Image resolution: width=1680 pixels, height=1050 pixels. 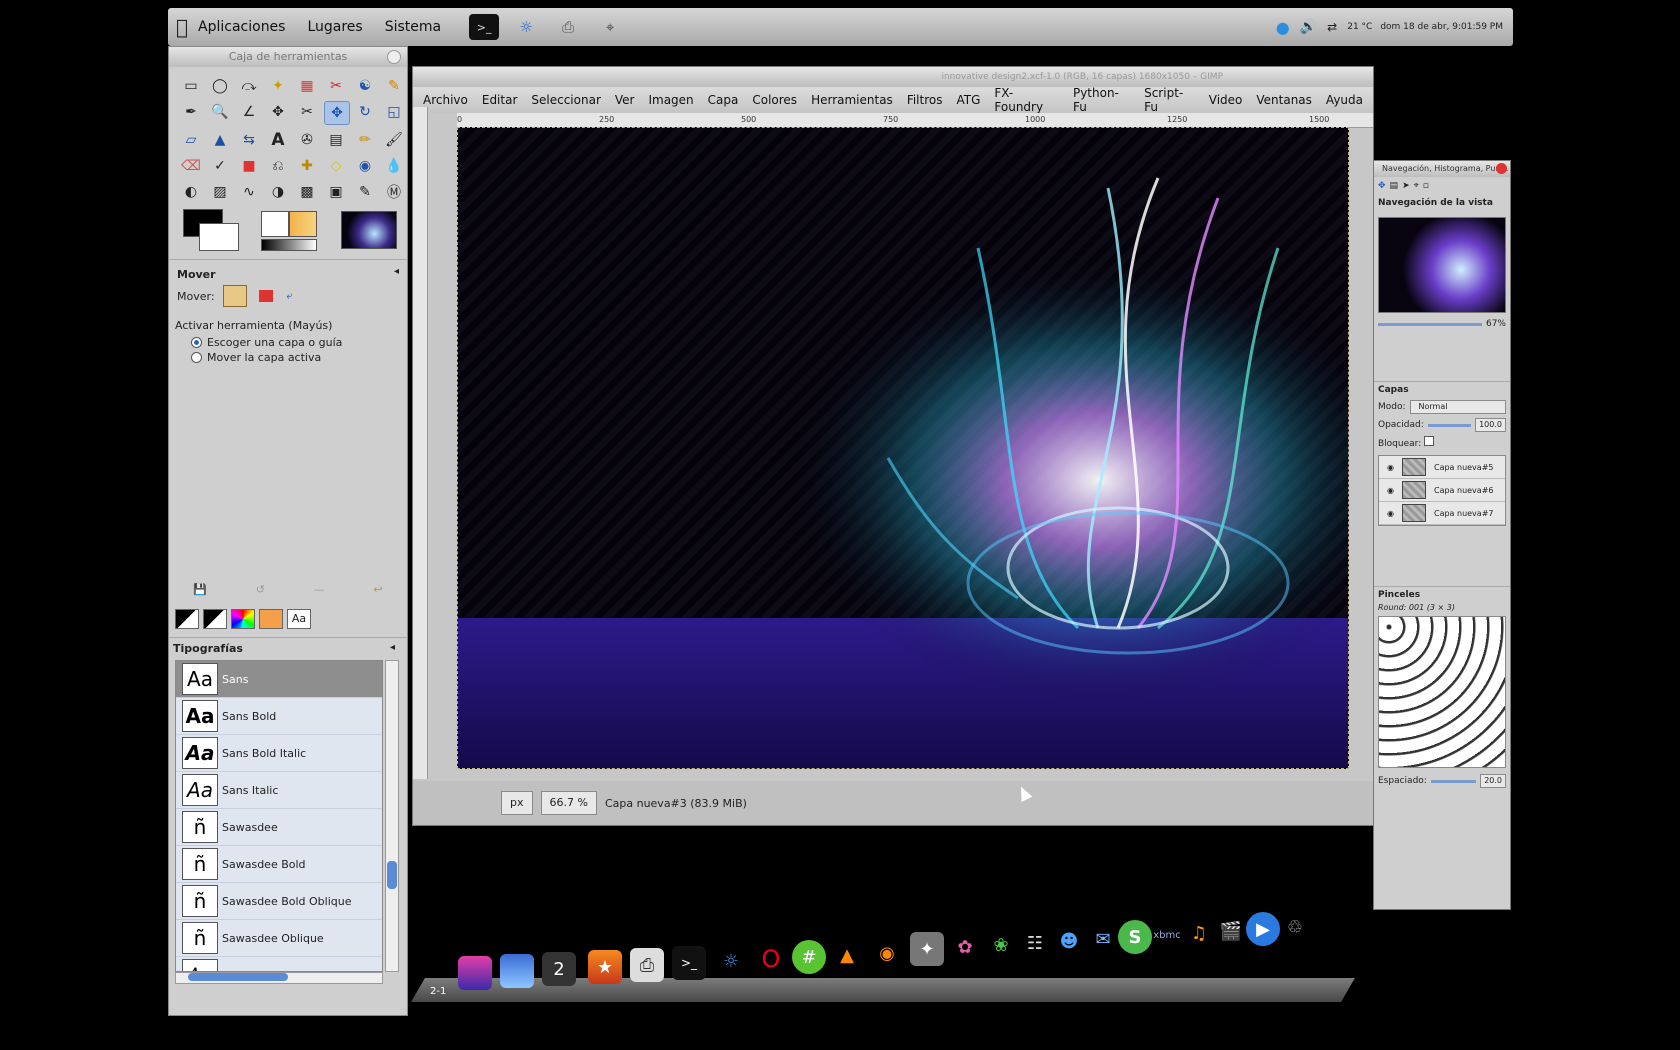 I want to click on layer-row: ◉ Capa nueva#6, so click(x=1442, y=490).